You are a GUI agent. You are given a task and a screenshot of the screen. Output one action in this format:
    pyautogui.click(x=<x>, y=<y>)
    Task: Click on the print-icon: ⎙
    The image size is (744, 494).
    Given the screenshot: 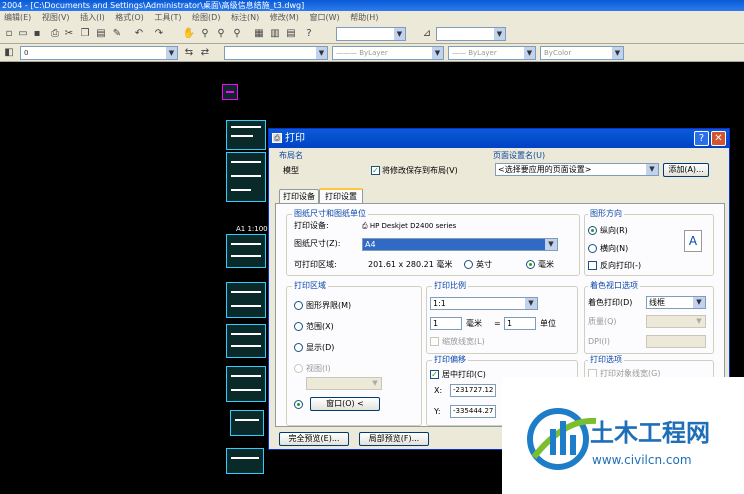 What is the action you would take?
    pyautogui.click(x=55, y=33)
    